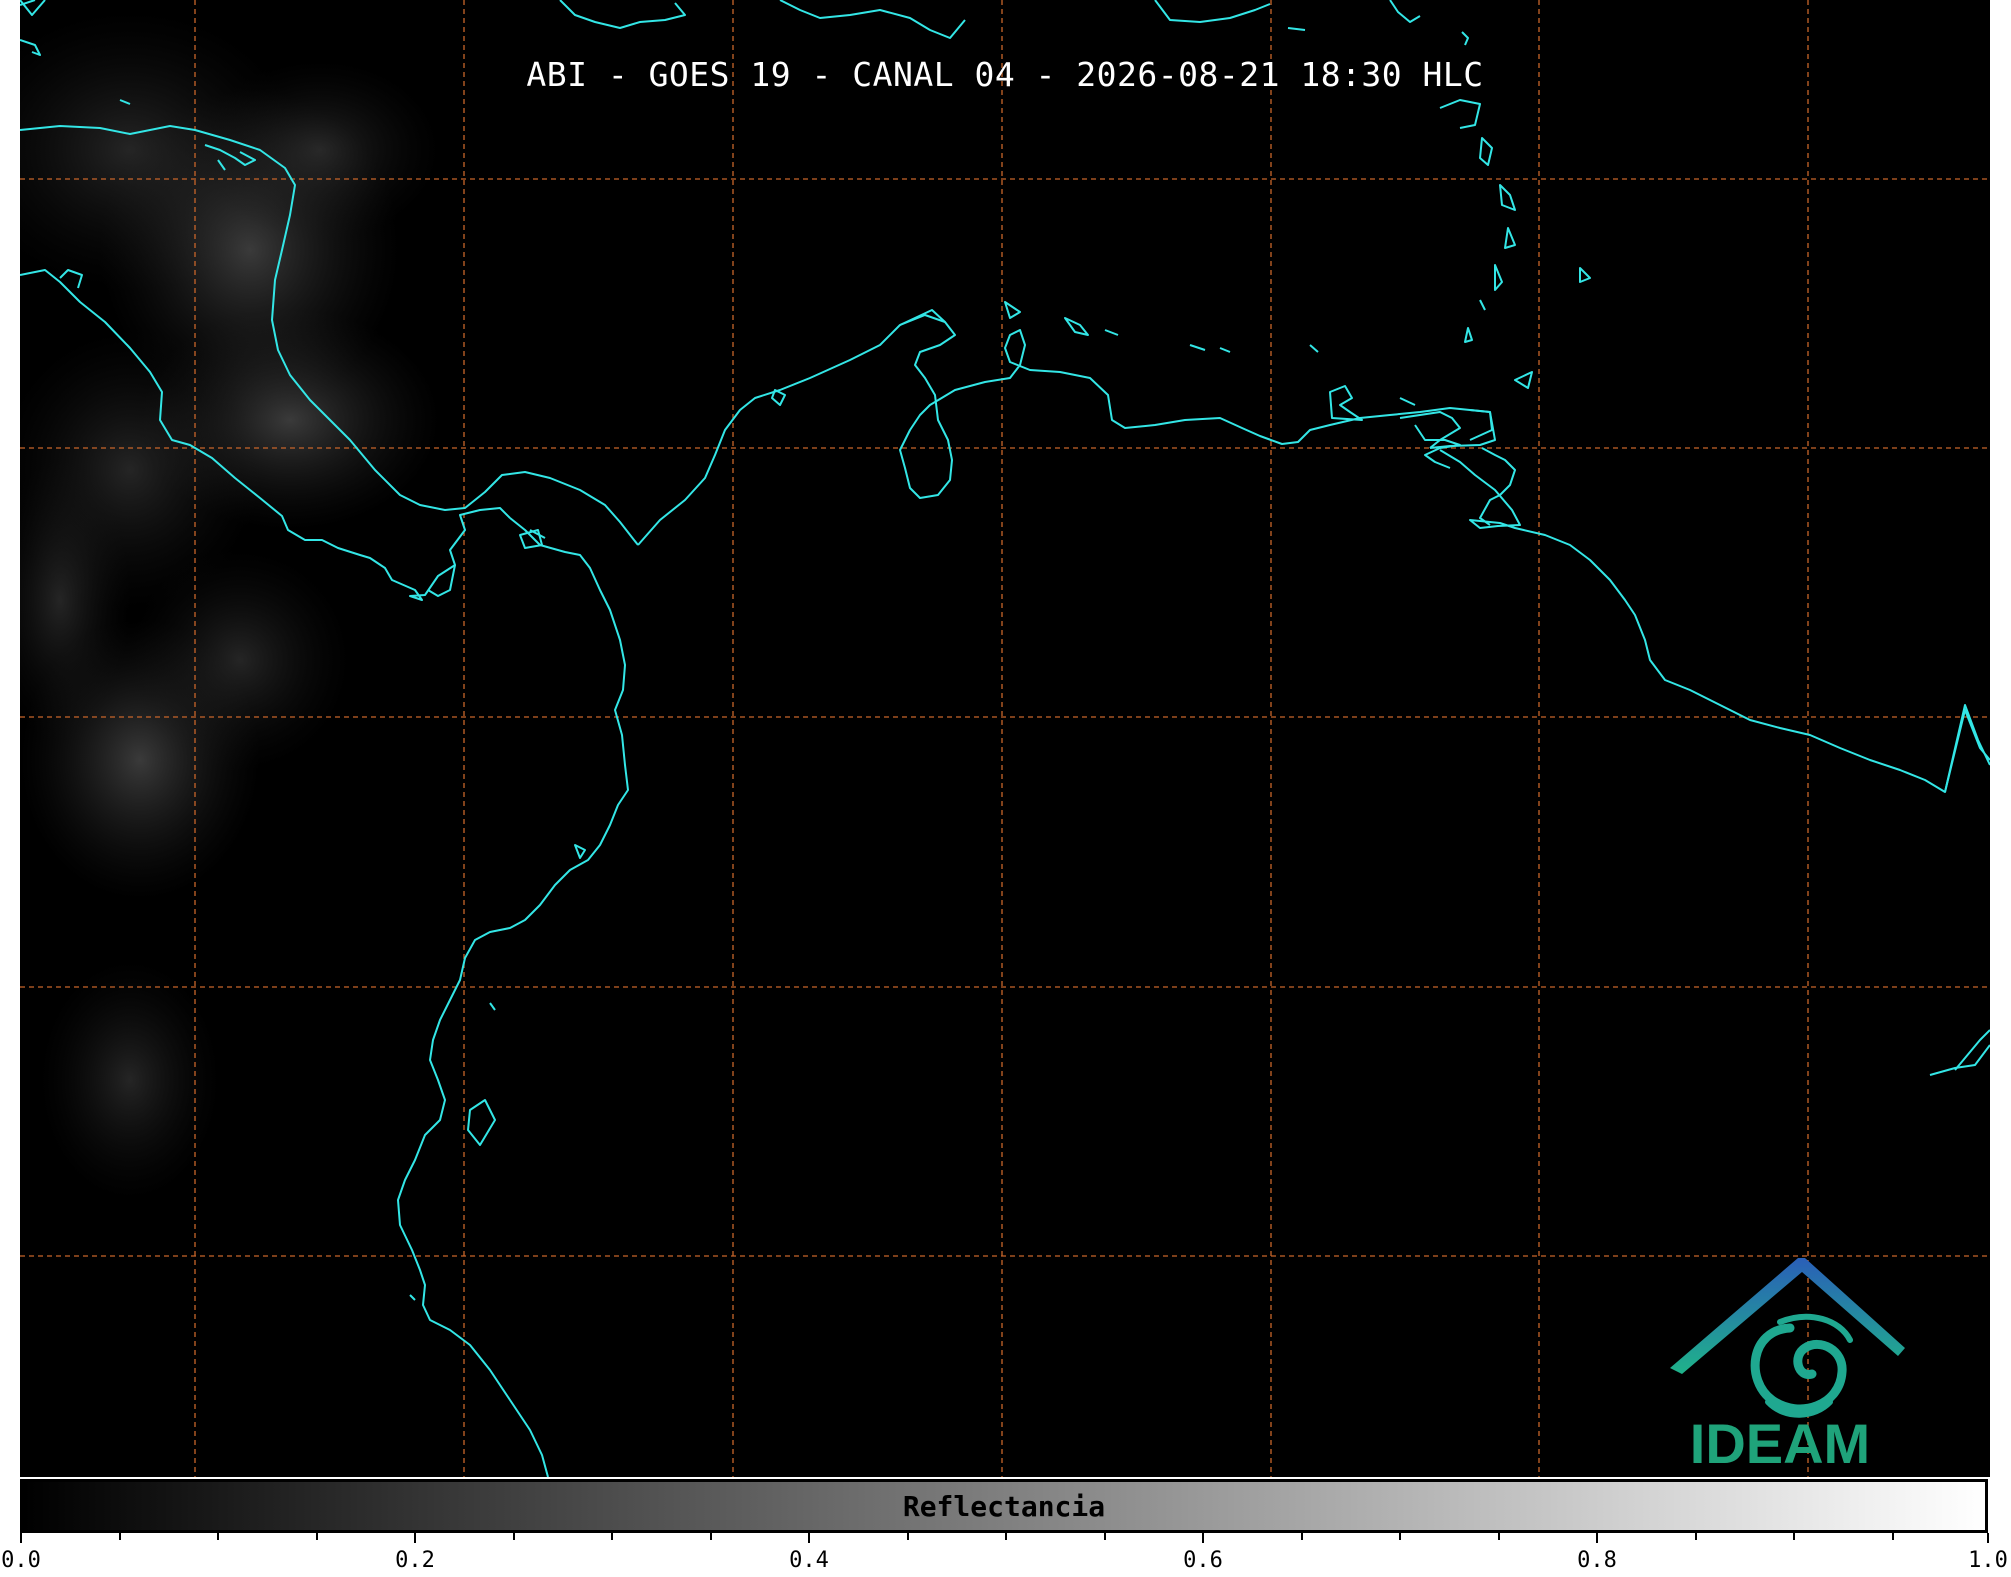 This screenshot has height=1577, width=2011. I want to click on colorbar-tick-label: 0.0, so click(21, 1560).